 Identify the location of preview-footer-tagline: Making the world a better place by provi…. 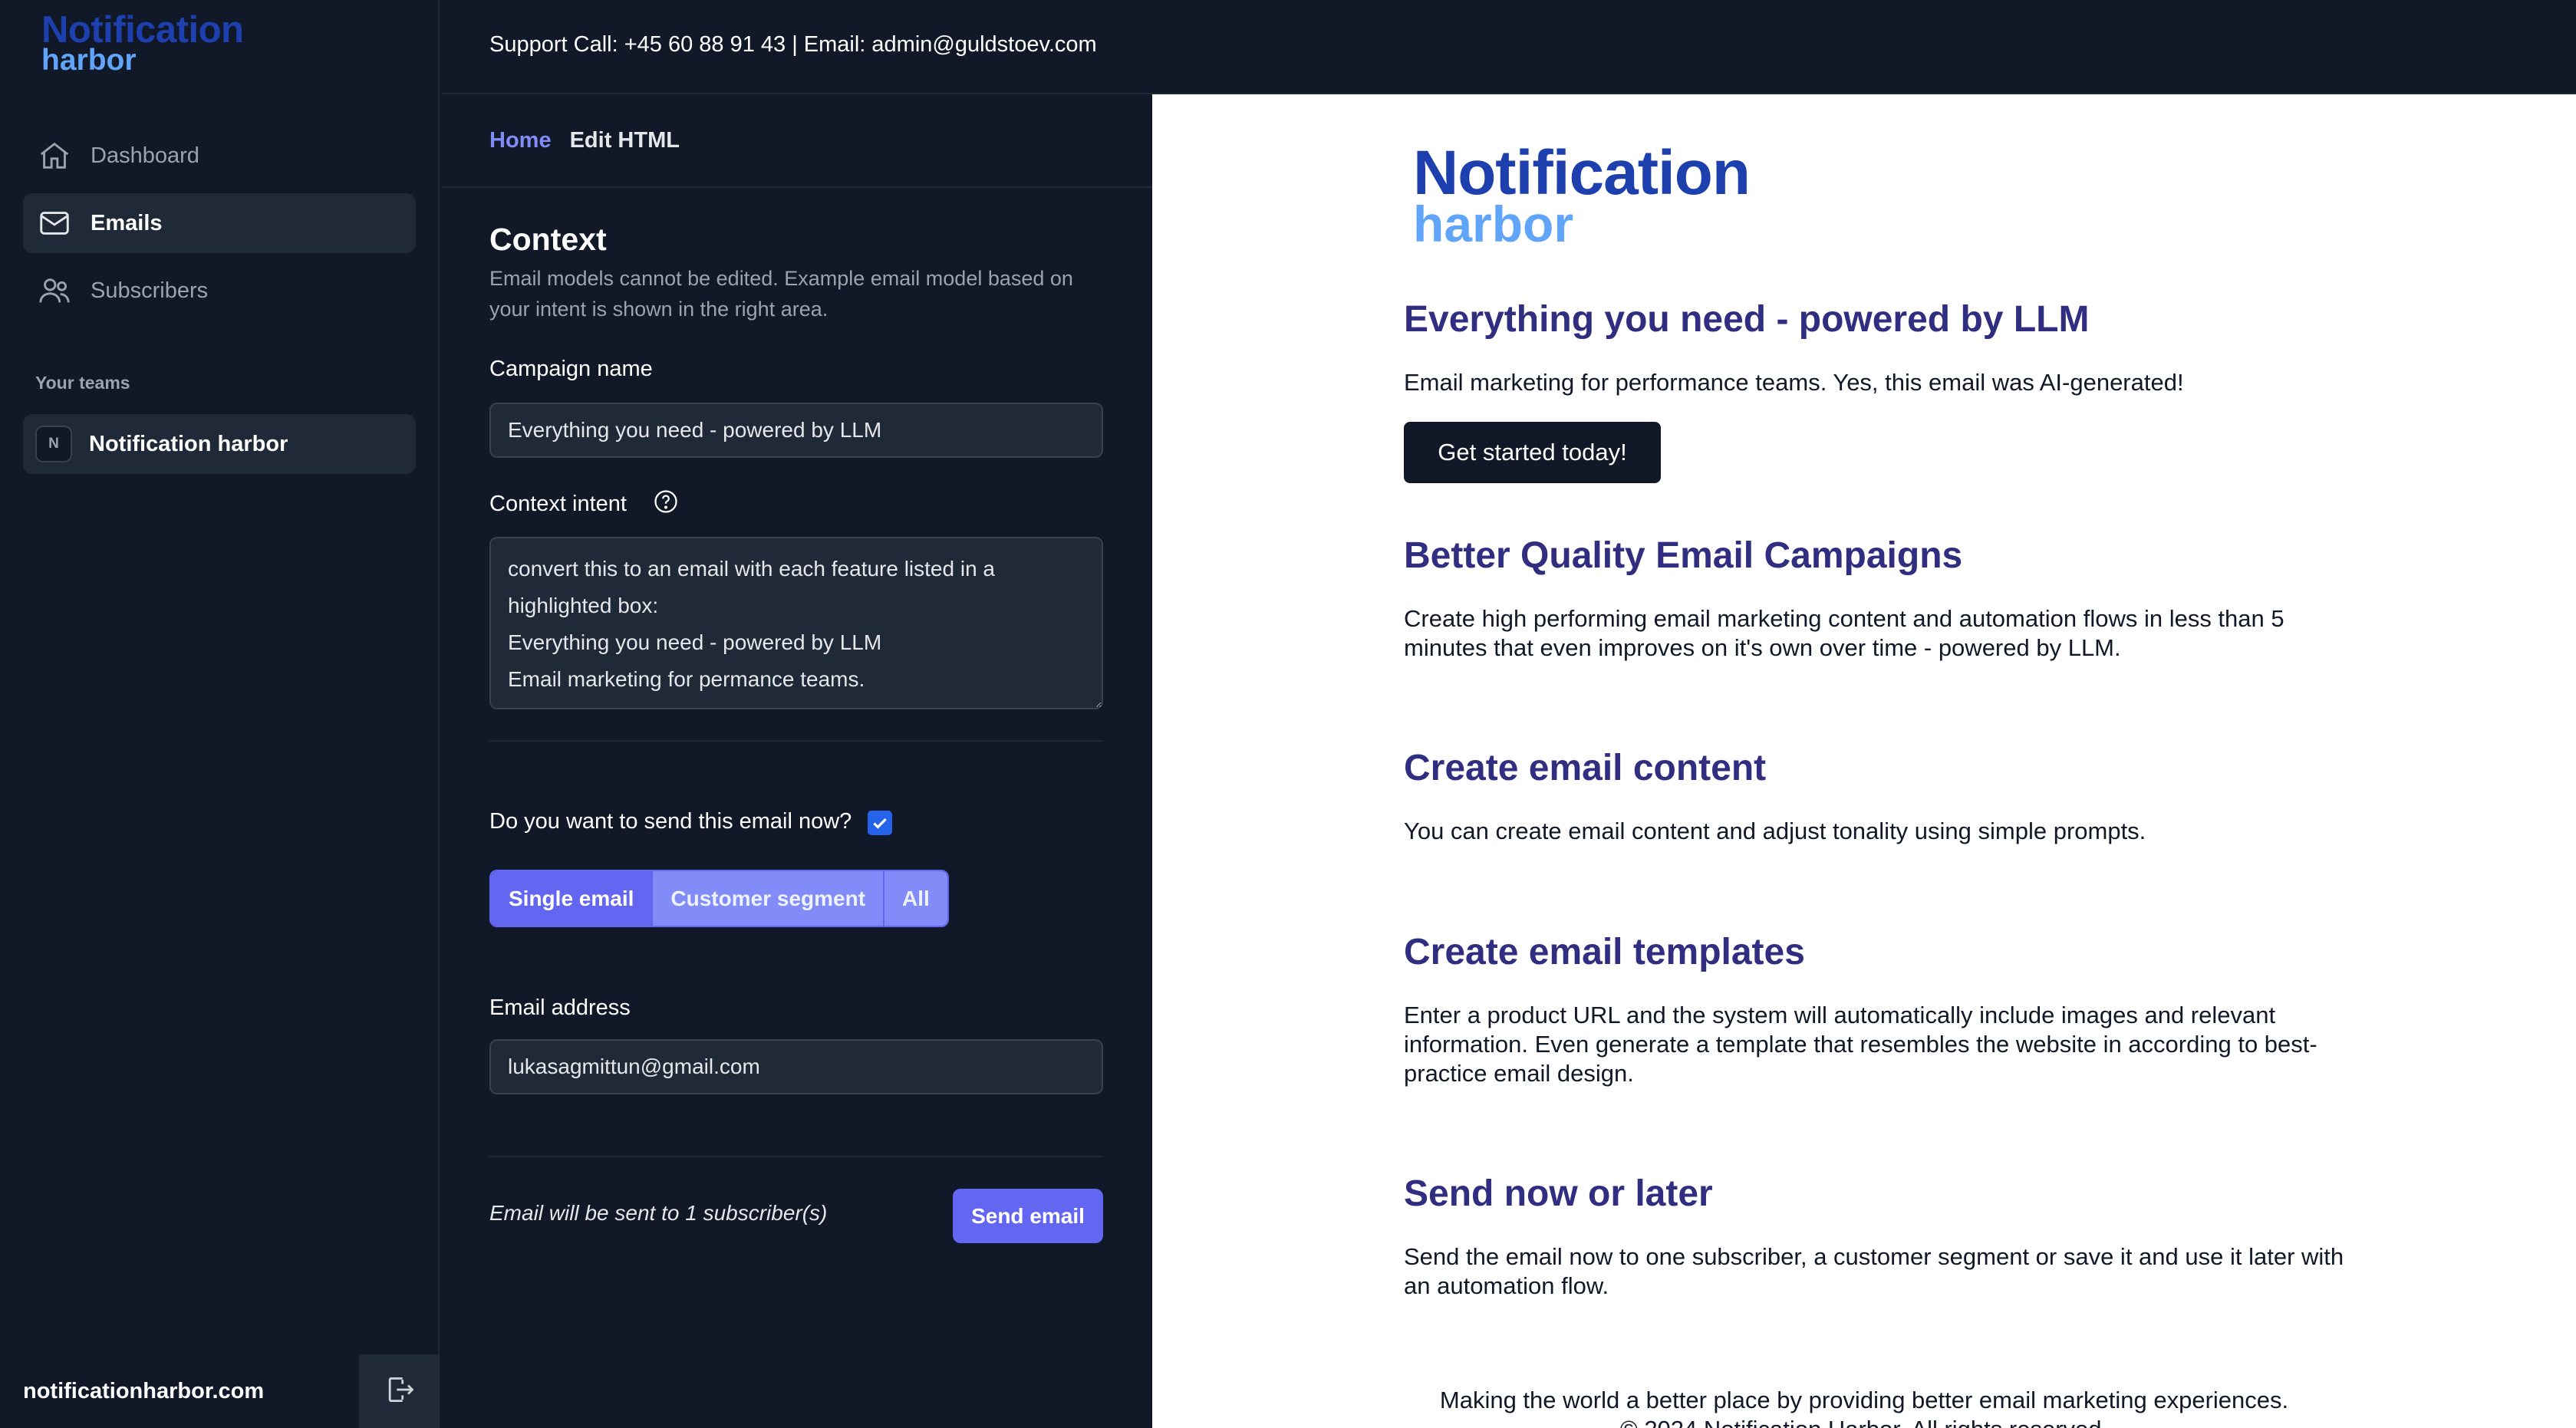
(1864, 1400).